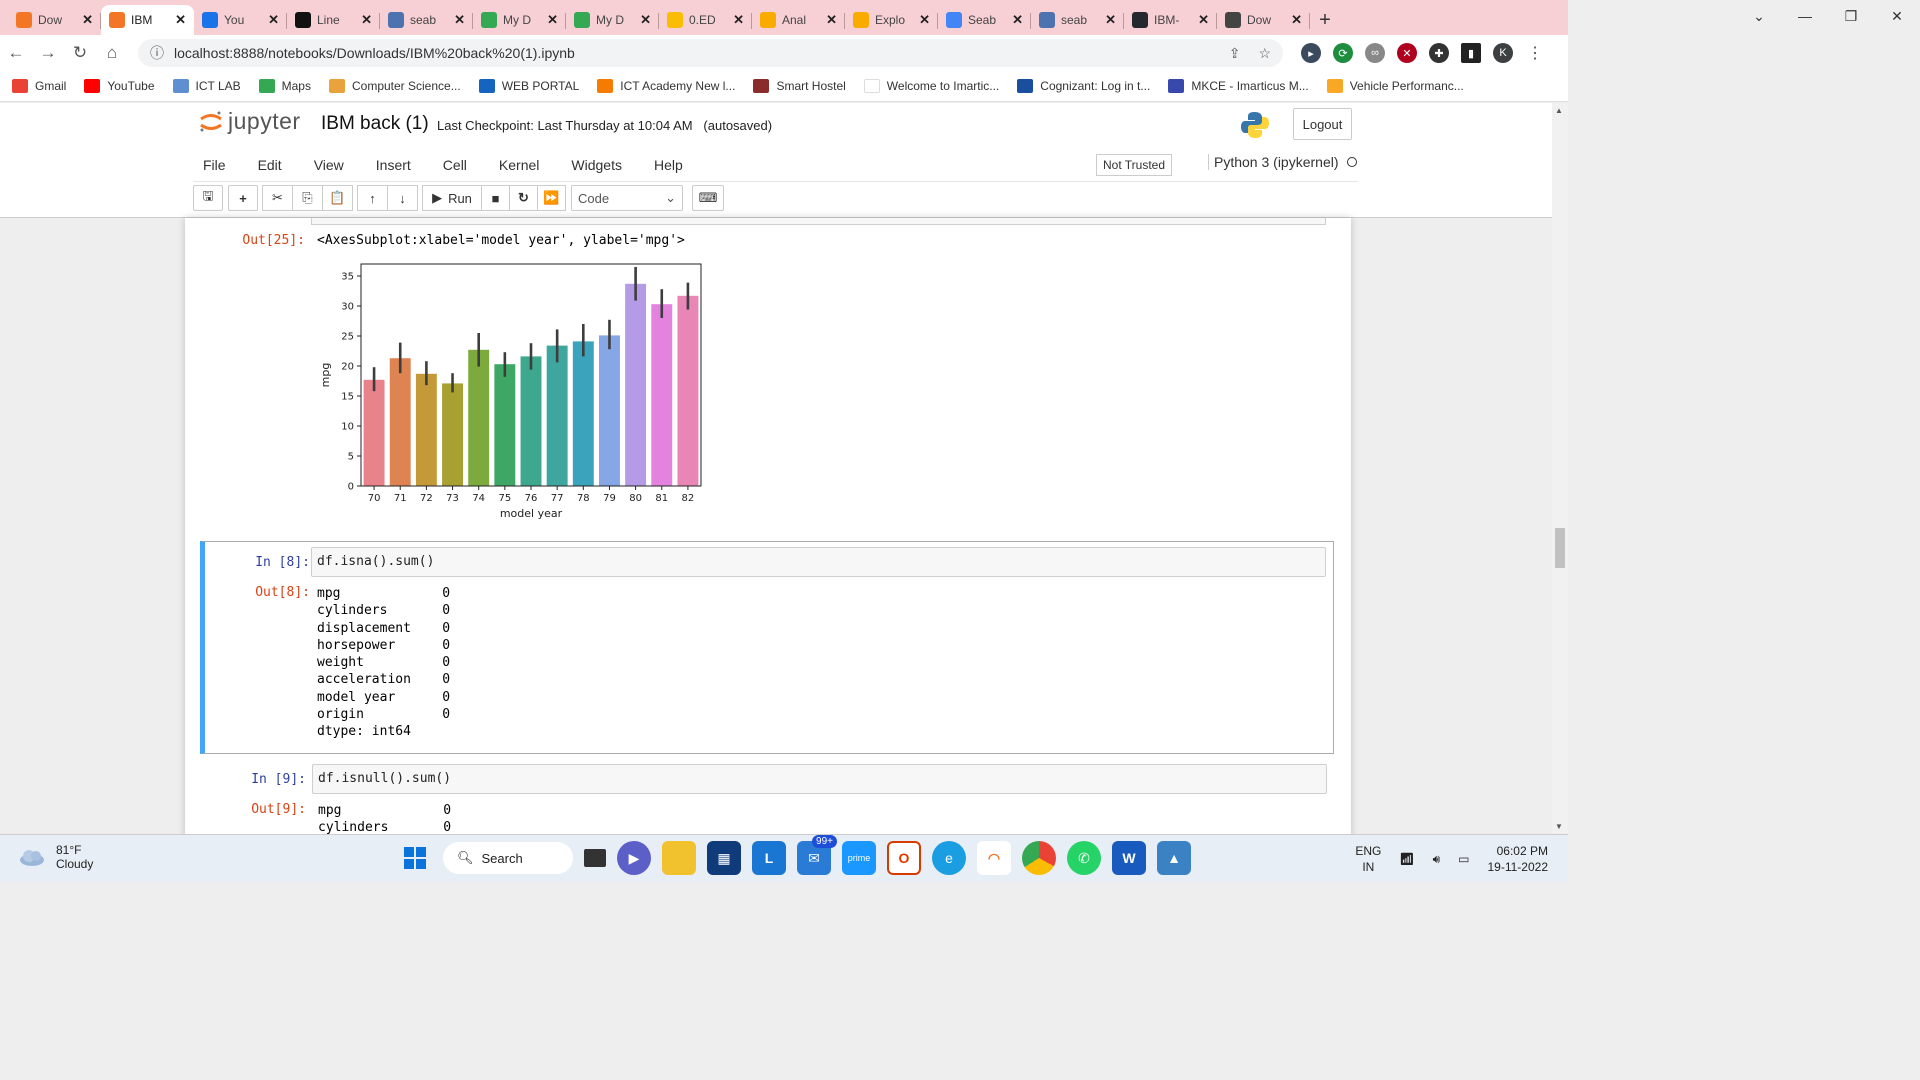  I want to click on reload-icon: ↻, so click(80, 53).